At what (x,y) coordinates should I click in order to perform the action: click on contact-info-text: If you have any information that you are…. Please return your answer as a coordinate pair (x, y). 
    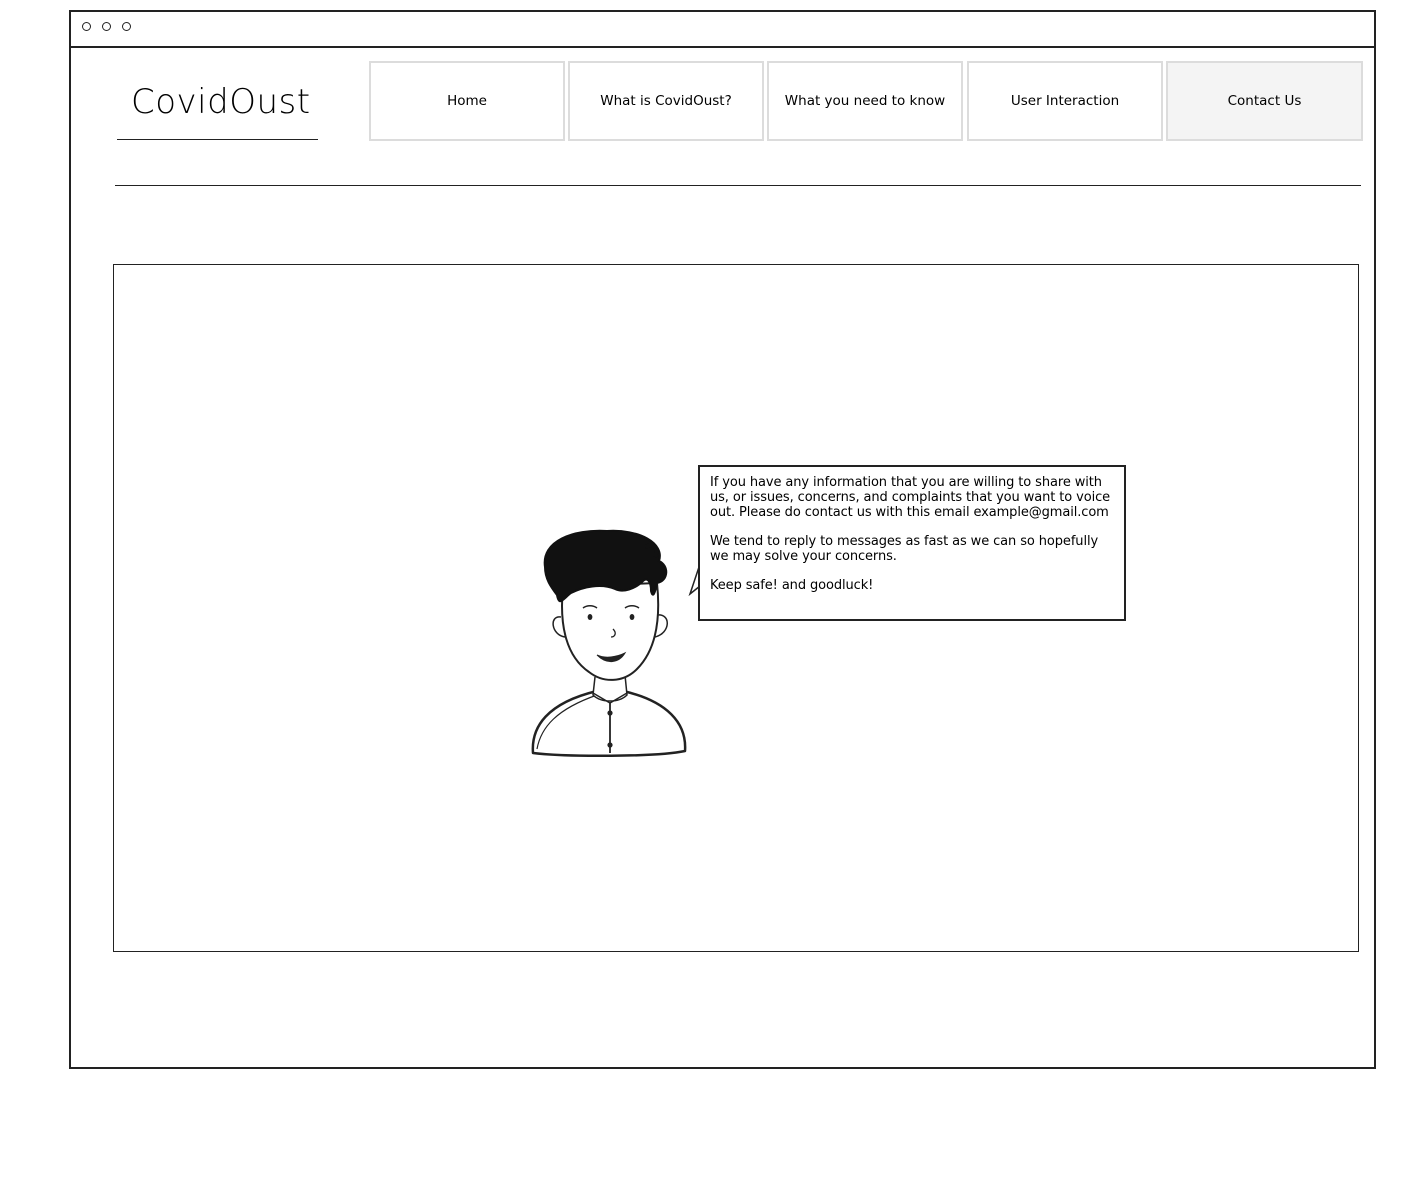
    Looking at the image, I should click on (910, 497).